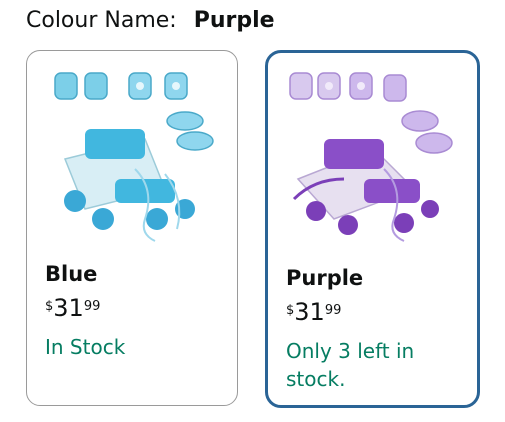  What do you see at coordinates (71, 274) in the screenshot?
I see `option-name: Blue` at bounding box center [71, 274].